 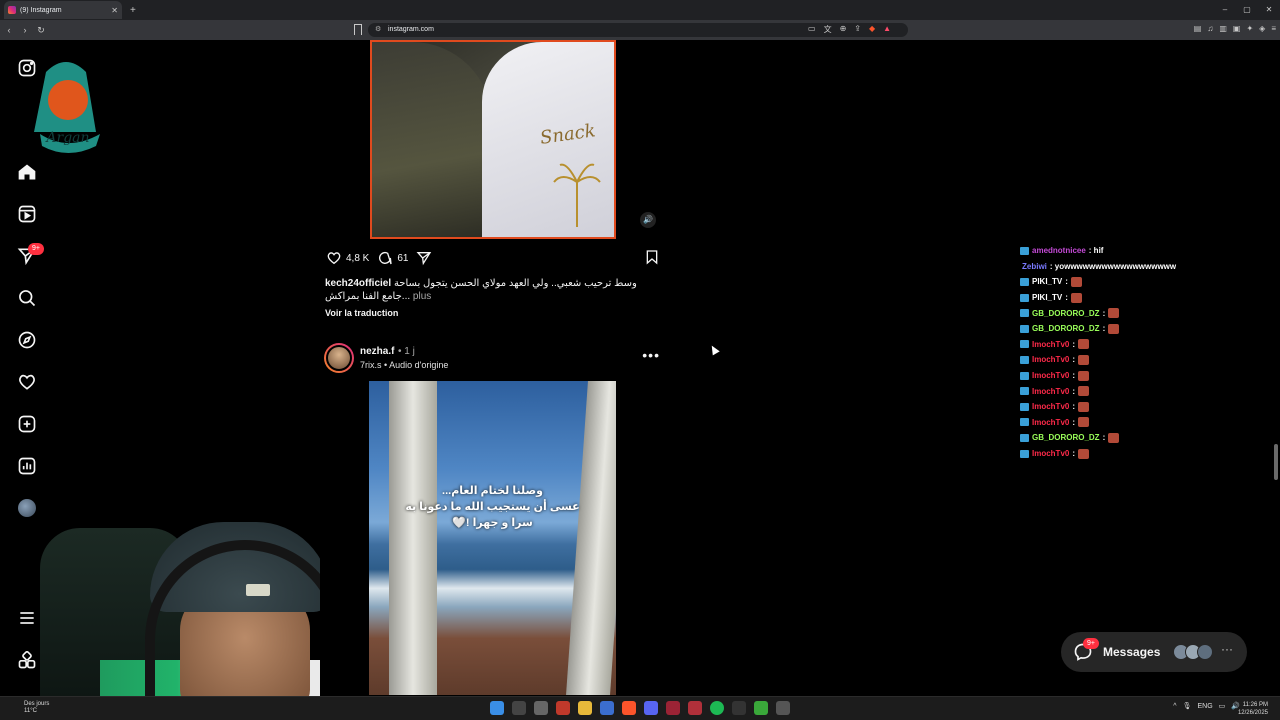 What do you see at coordinates (1034, 266) in the screenshot?
I see `chat-username: Zebiwi` at bounding box center [1034, 266].